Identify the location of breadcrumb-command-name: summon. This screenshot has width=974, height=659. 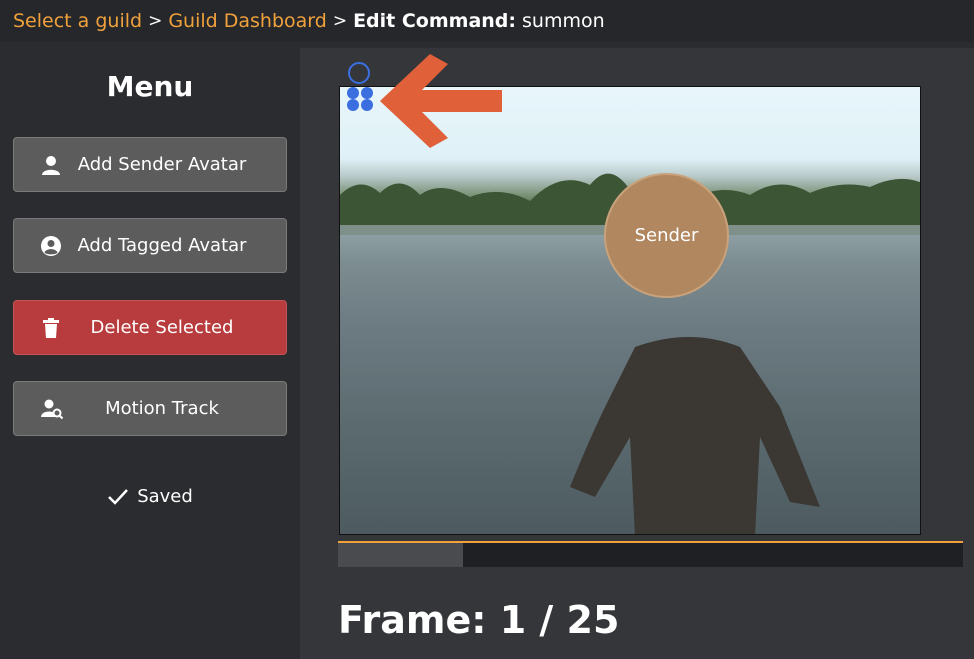
(563, 21).